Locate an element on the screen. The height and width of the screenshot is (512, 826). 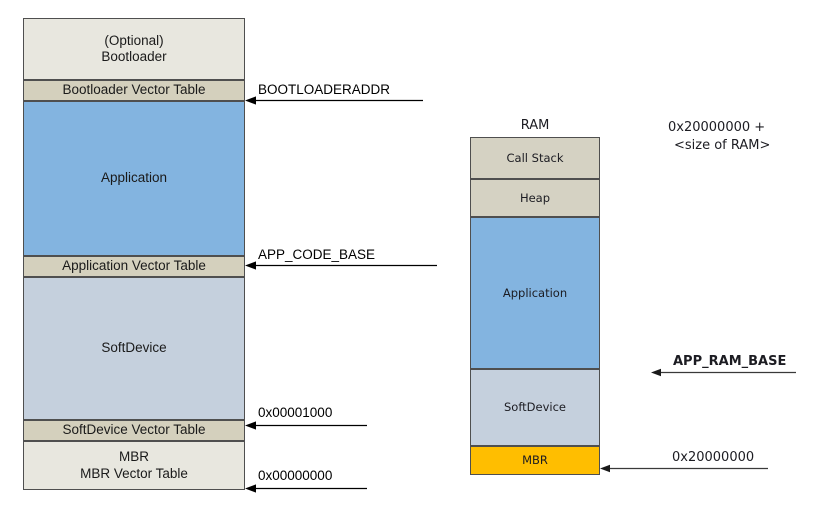
annotation-addr-00000000: 0x00000000 is located at coordinates (295, 475).